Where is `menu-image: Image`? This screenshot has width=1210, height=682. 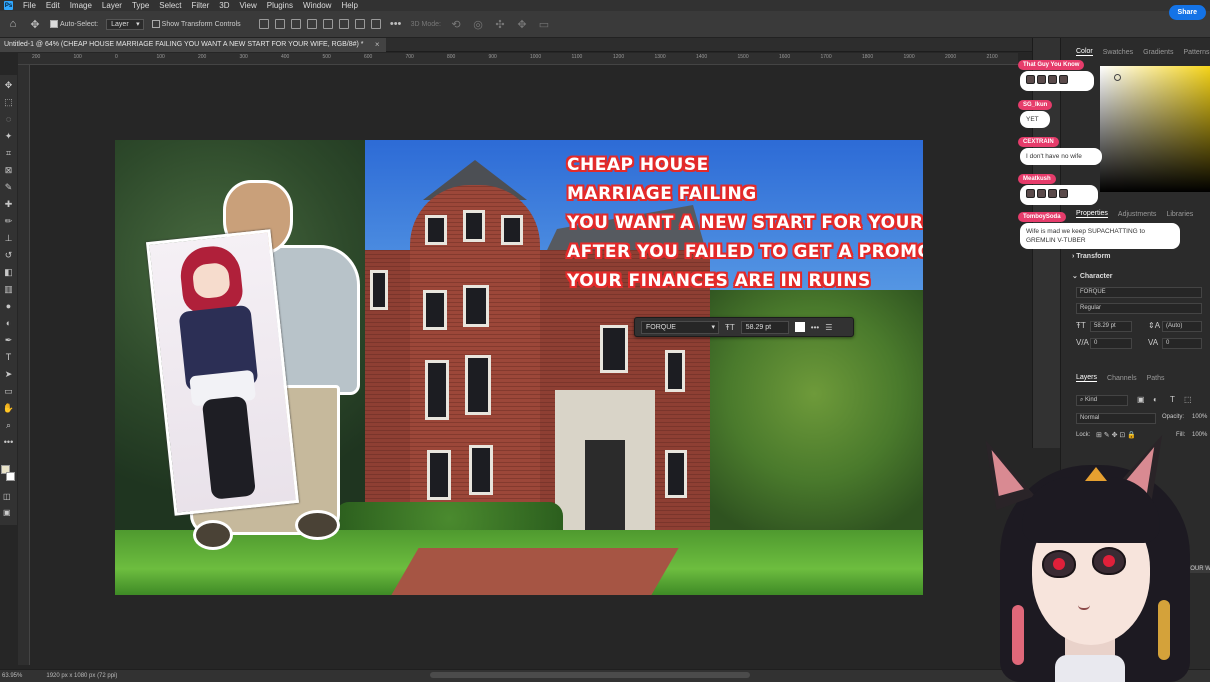 menu-image: Image is located at coordinates (81, 5).